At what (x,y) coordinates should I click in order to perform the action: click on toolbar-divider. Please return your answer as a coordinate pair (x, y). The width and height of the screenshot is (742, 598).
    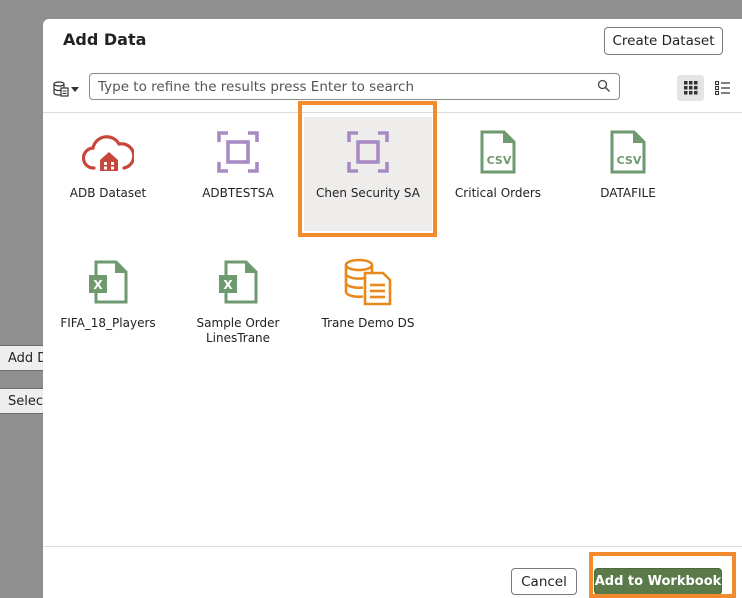
    Looking at the image, I should click on (392, 112).